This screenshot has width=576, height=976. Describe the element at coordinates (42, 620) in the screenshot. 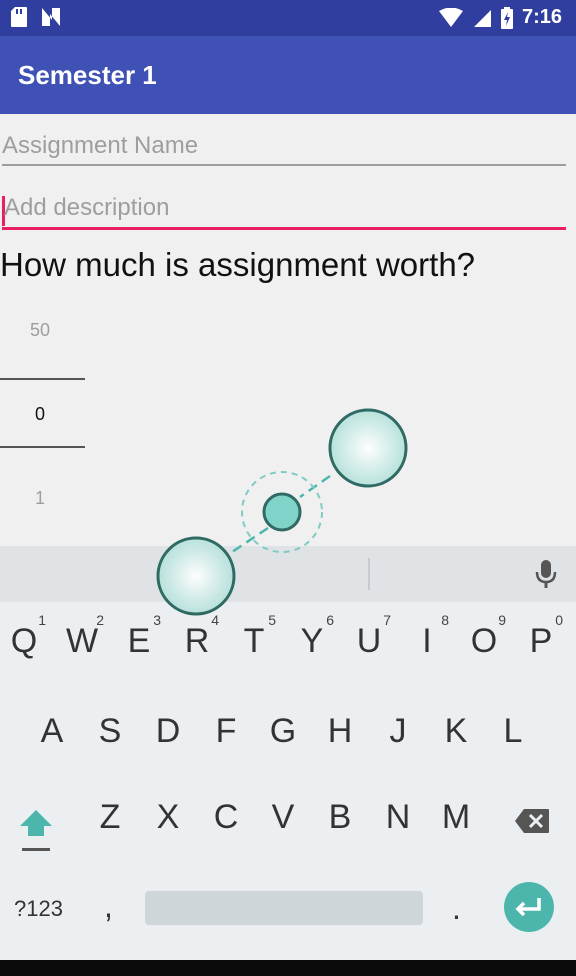

I see `key-number-hint: 1` at that location.